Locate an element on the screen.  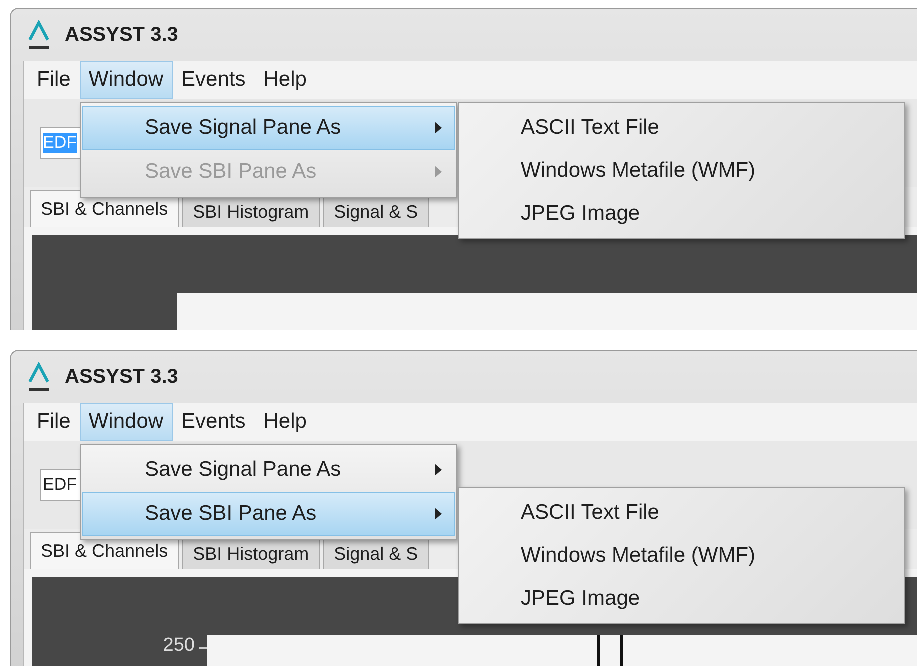
menu-item: Save SBI Pane As is located at coordinates (268, 514).